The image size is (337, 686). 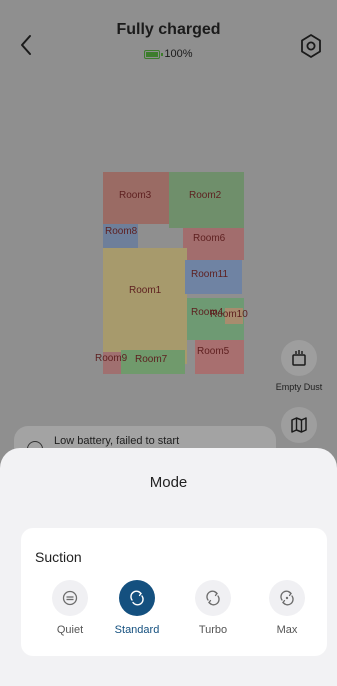 I want to click on mode-option-max: Max, so click(x=287, y=608).